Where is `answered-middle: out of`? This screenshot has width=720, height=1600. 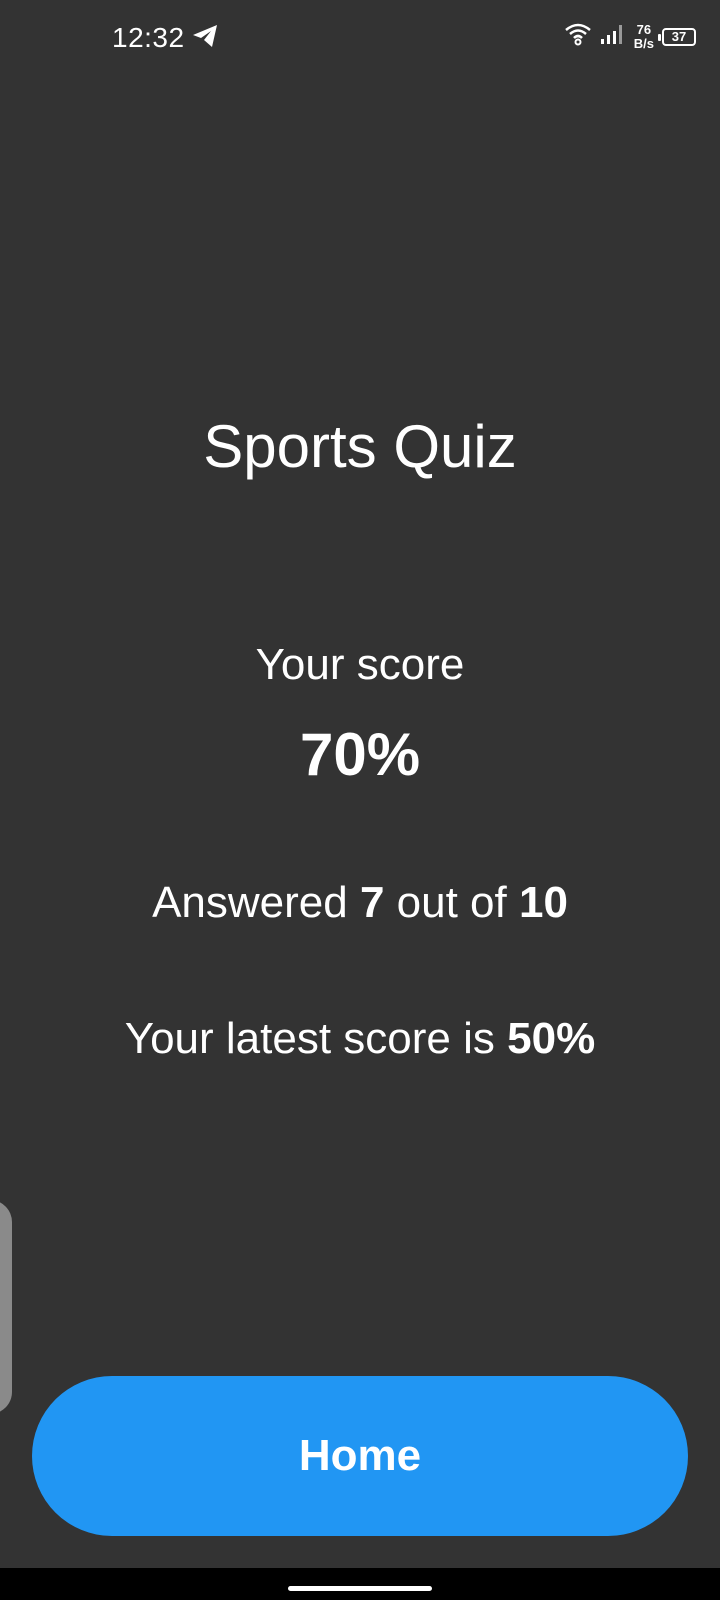
answered-middle: out of is located at coordinates (451, 902).